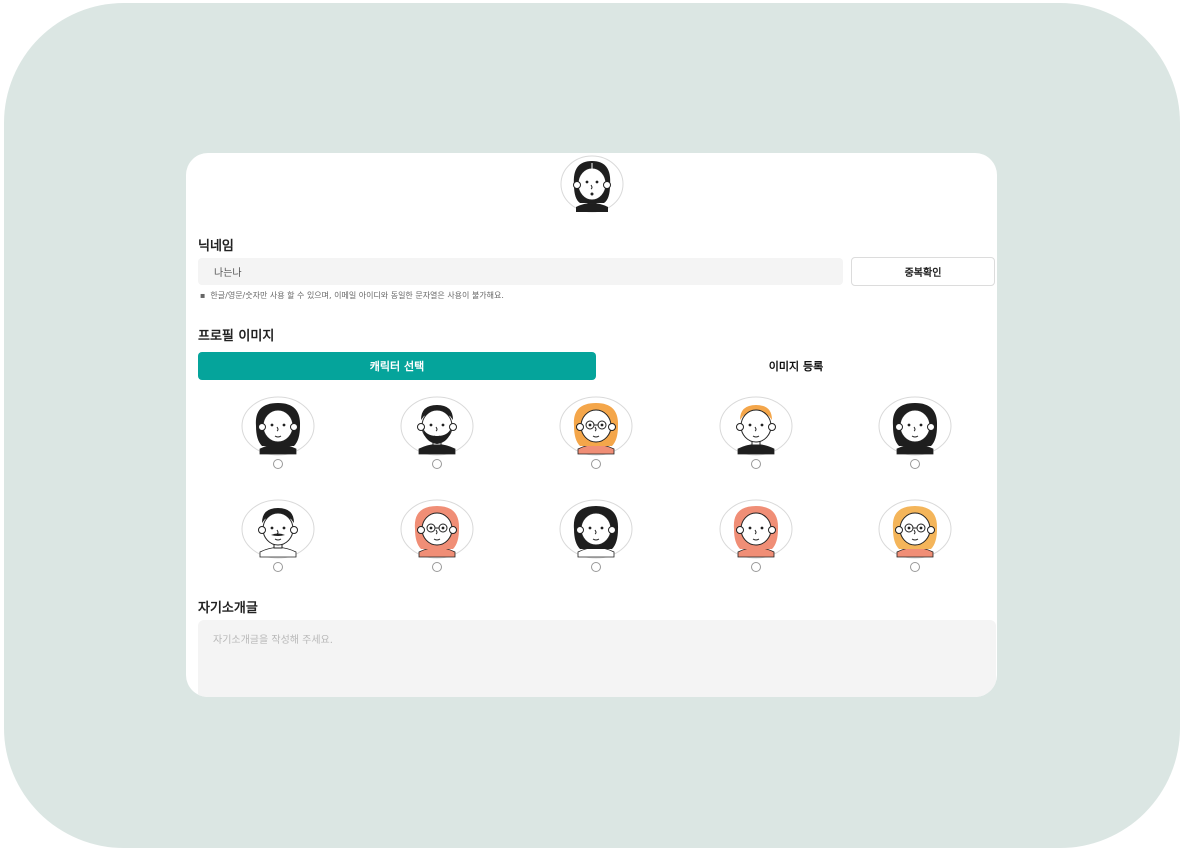  I want to click on bio-label: 자기소개글, so click(228, 608).